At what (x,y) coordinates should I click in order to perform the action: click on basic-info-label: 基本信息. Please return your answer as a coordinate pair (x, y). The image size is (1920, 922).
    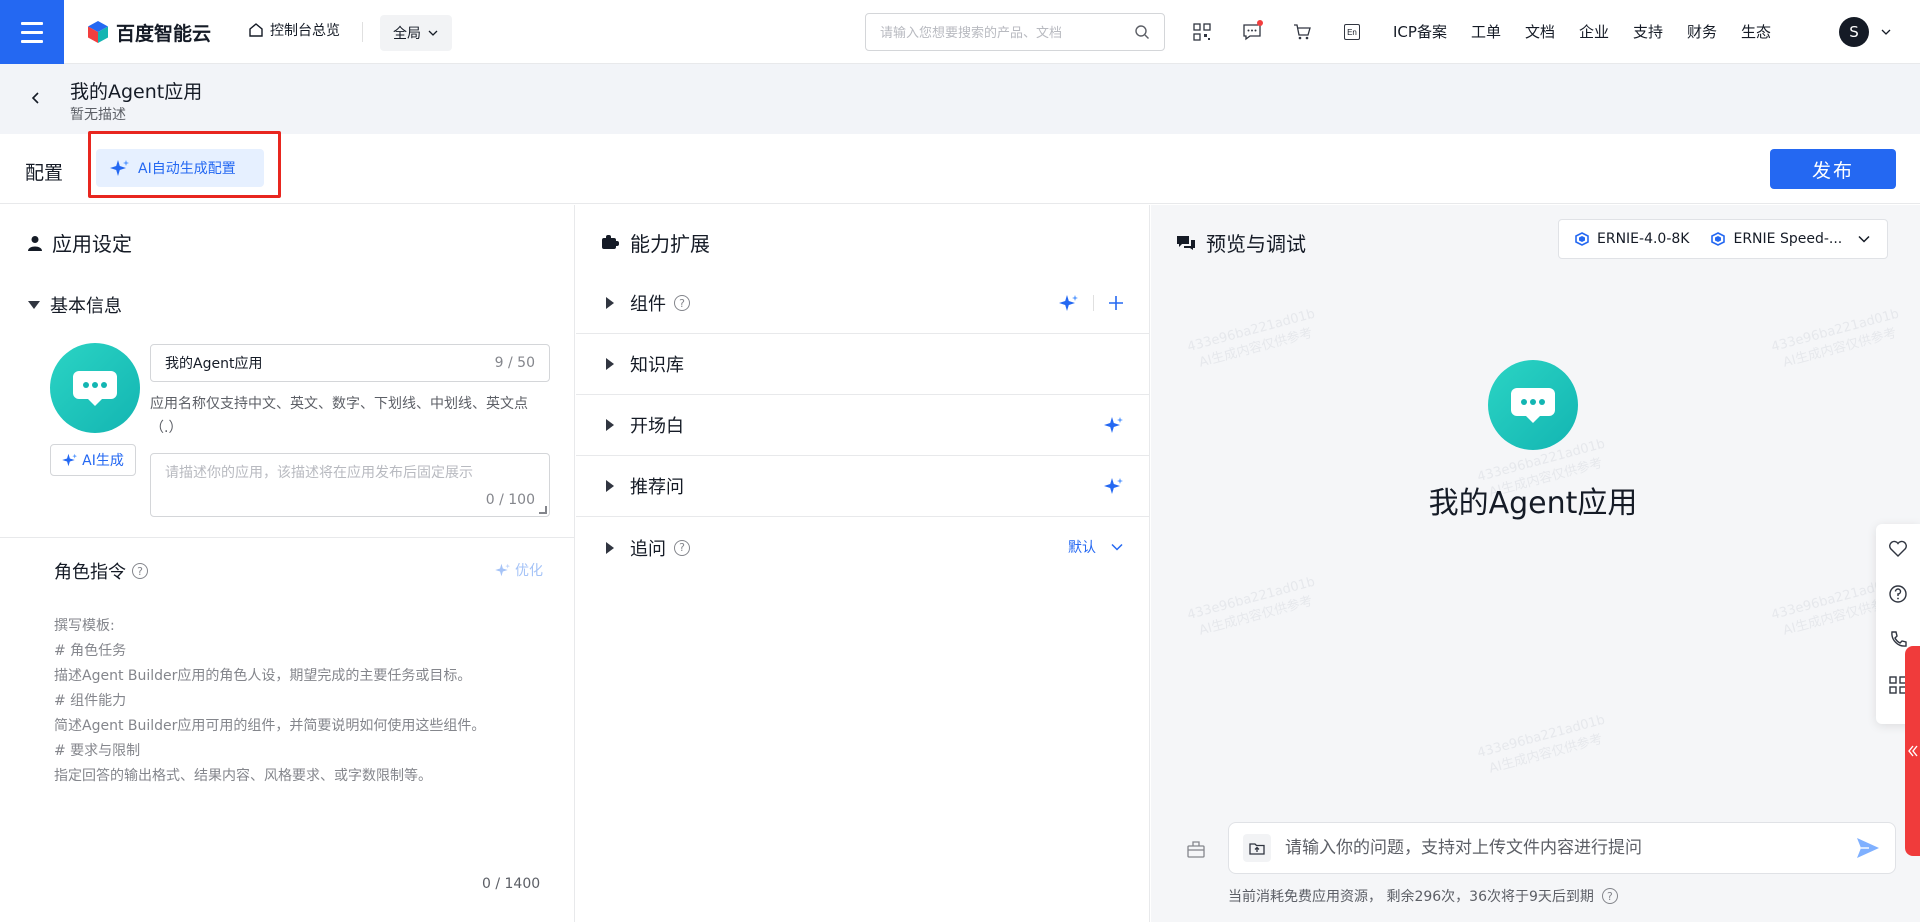
    Looking at the image, I should click on (86, 306).